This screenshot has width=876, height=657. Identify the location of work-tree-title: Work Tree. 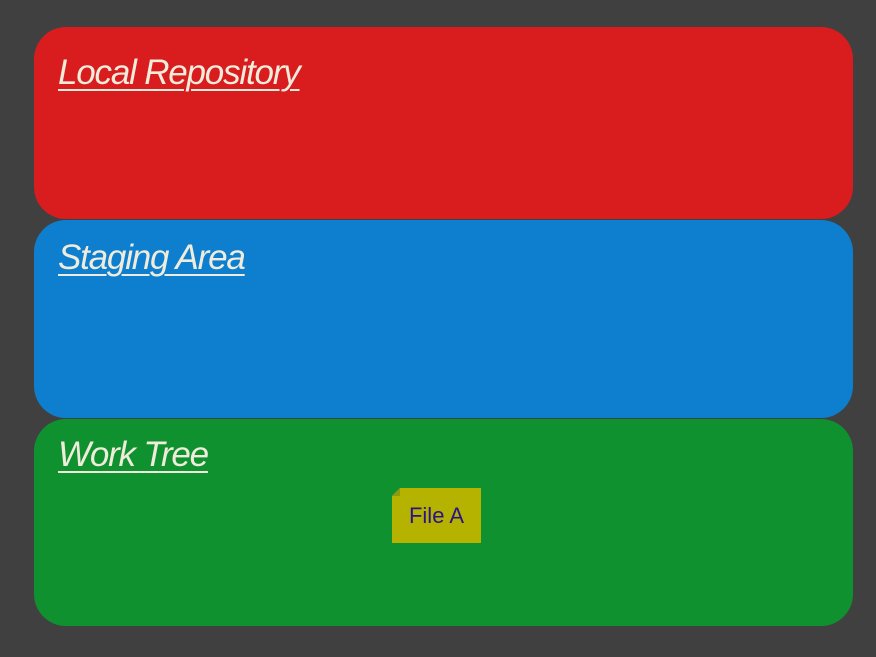
(133, 454).